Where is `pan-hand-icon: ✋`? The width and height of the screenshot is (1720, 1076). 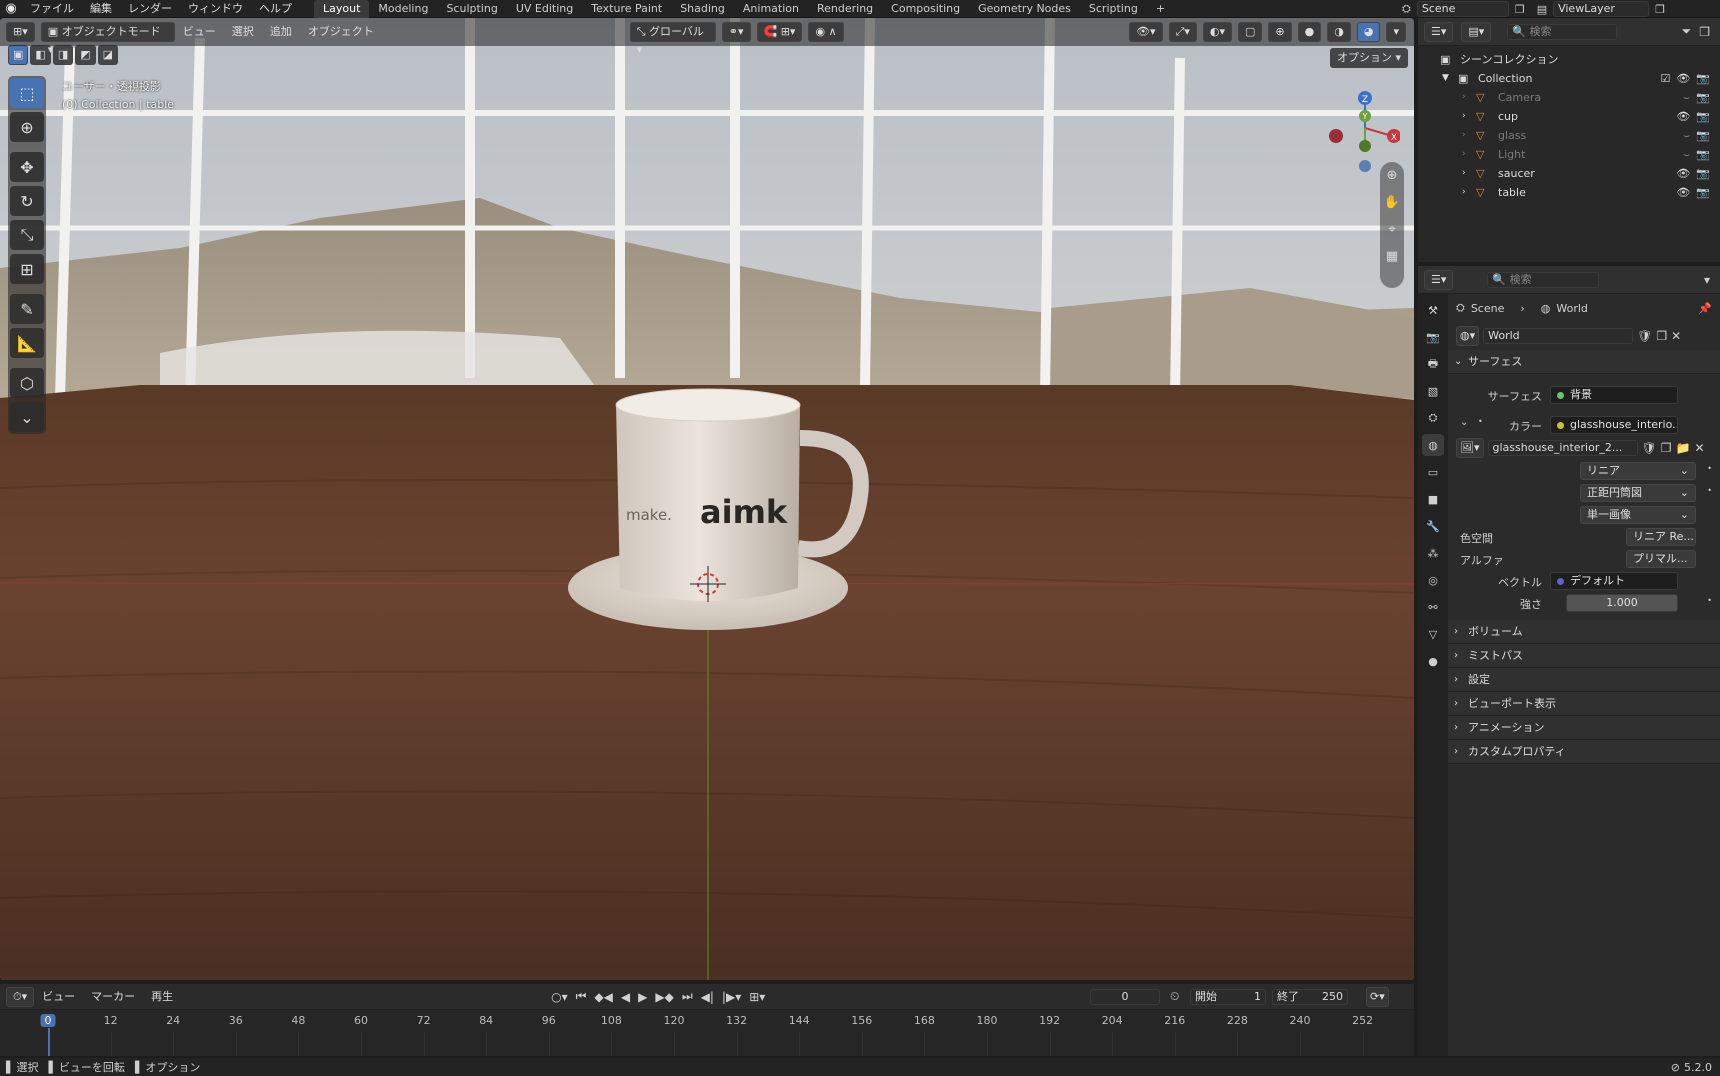
pan-hand-icon: ✋ is located at coordinates (1392, 202).